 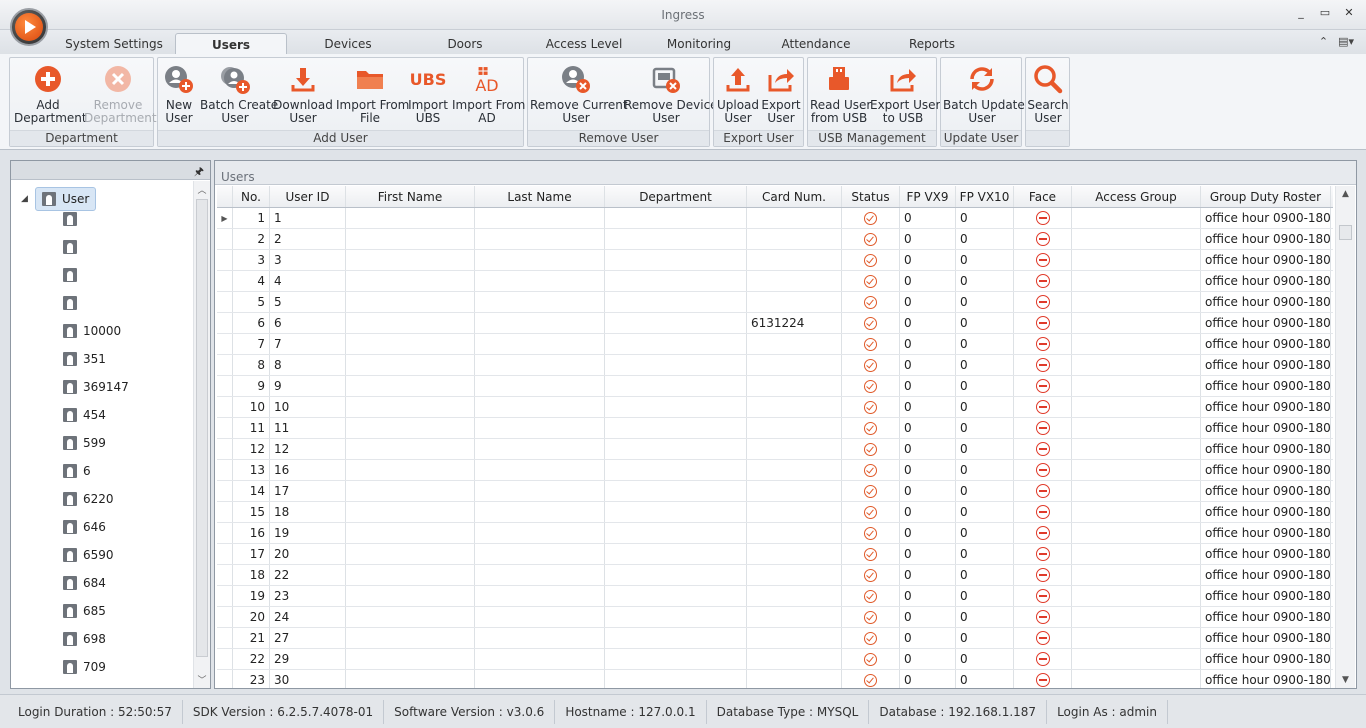 I want to click on table-row: 8 8 0 0 office hour 0900-1800, so click(x=775, y=365).